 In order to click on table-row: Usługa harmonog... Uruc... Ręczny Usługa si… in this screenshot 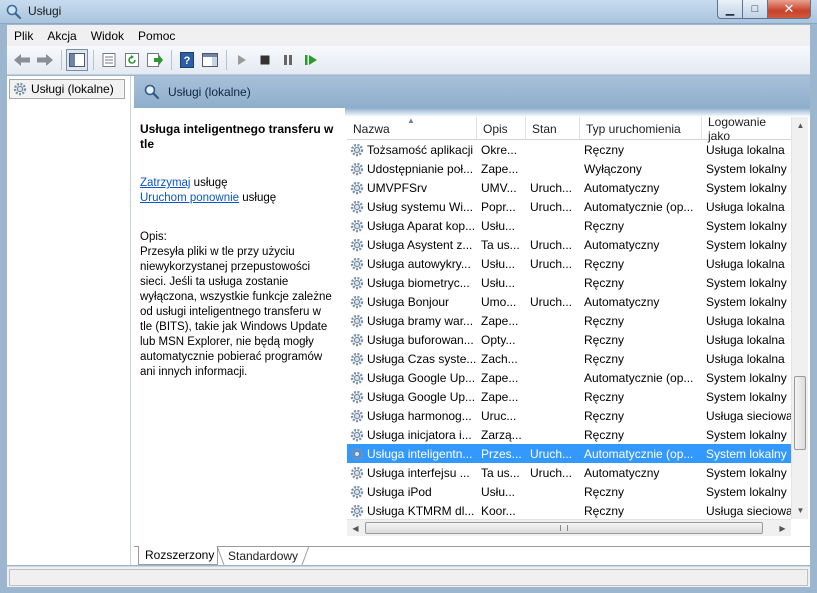, I will do `click(569, 415)`.